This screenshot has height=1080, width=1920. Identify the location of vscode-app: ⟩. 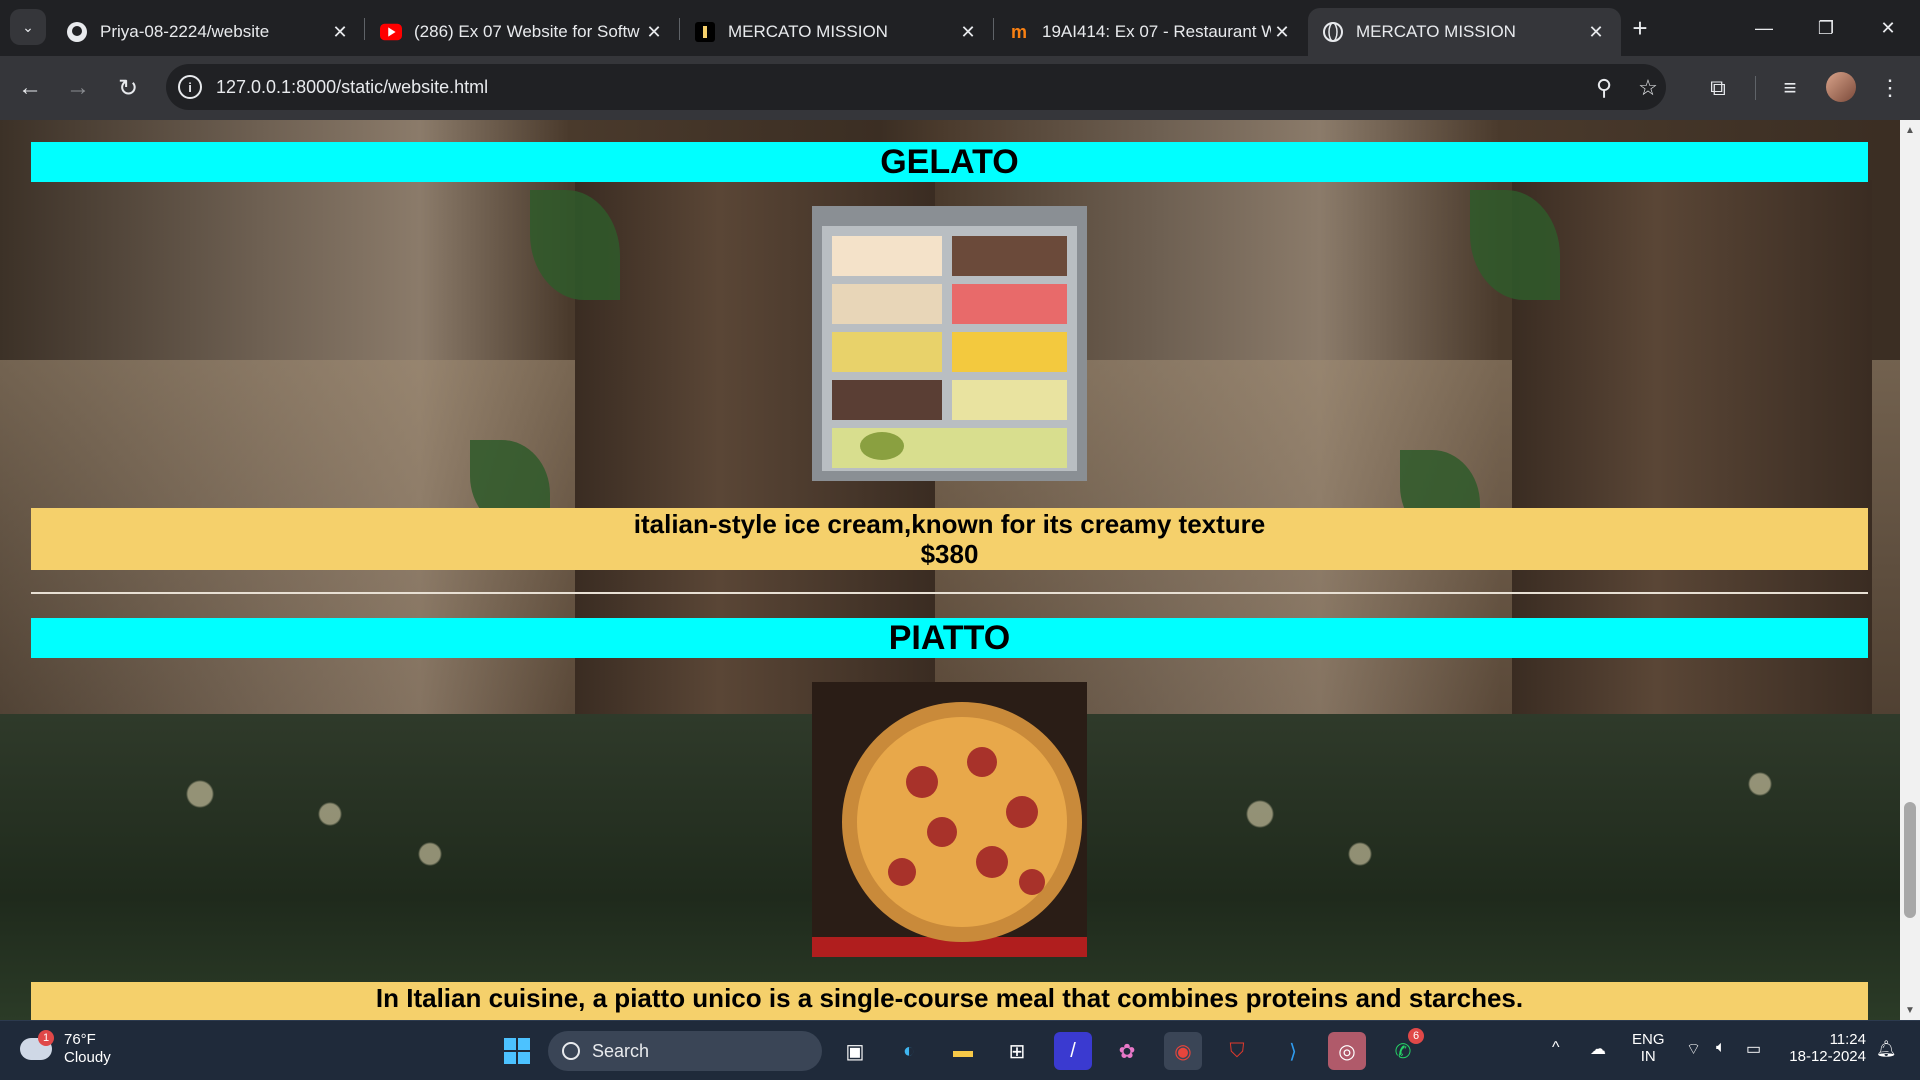
(1293, 1051).